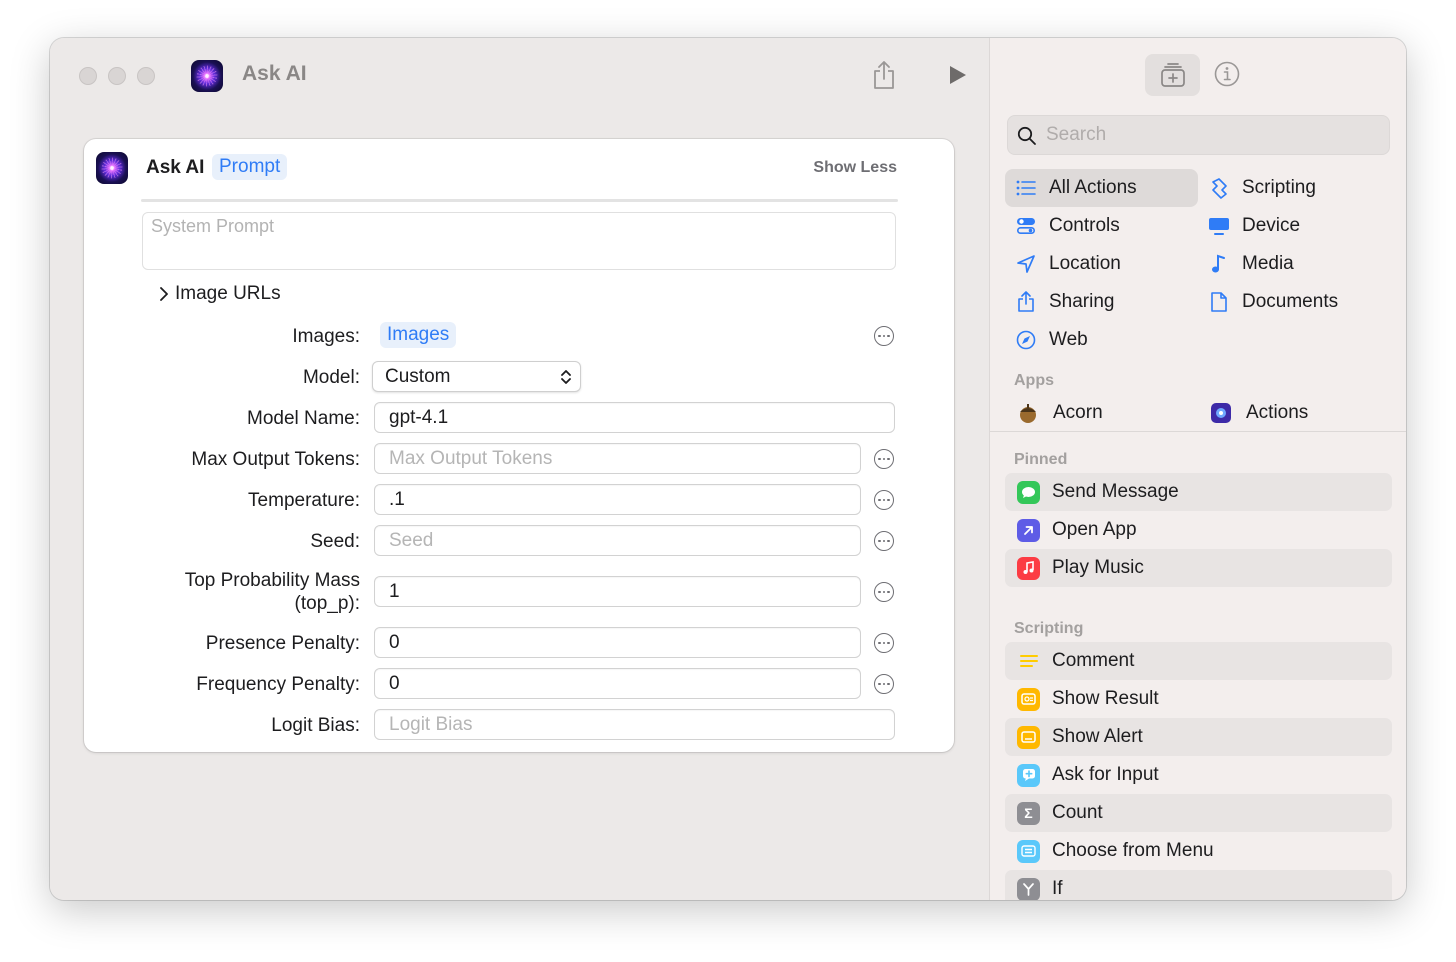  What do you see at coordinates (1115, 491) in the screenshot?
I see `action-label: Send Message` at bounding box center [1115, 491].